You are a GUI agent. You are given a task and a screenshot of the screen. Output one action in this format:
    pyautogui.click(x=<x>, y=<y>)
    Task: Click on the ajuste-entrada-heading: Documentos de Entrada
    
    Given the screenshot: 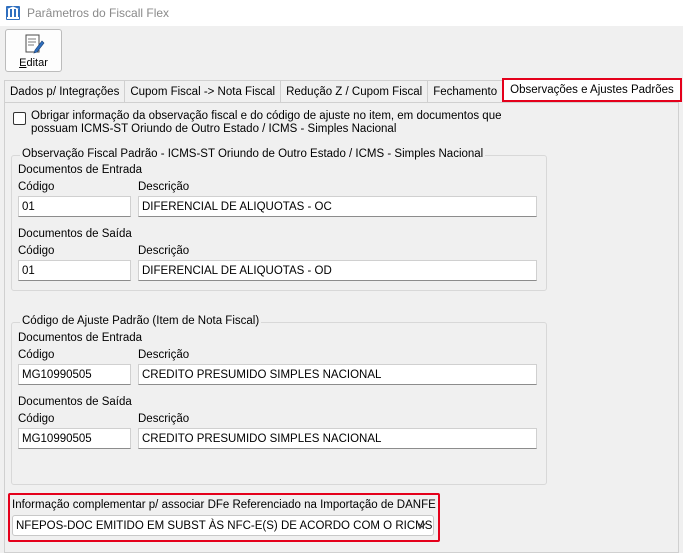 What is the action you would take?
    pyautogui.click(x=80, y=338)
    